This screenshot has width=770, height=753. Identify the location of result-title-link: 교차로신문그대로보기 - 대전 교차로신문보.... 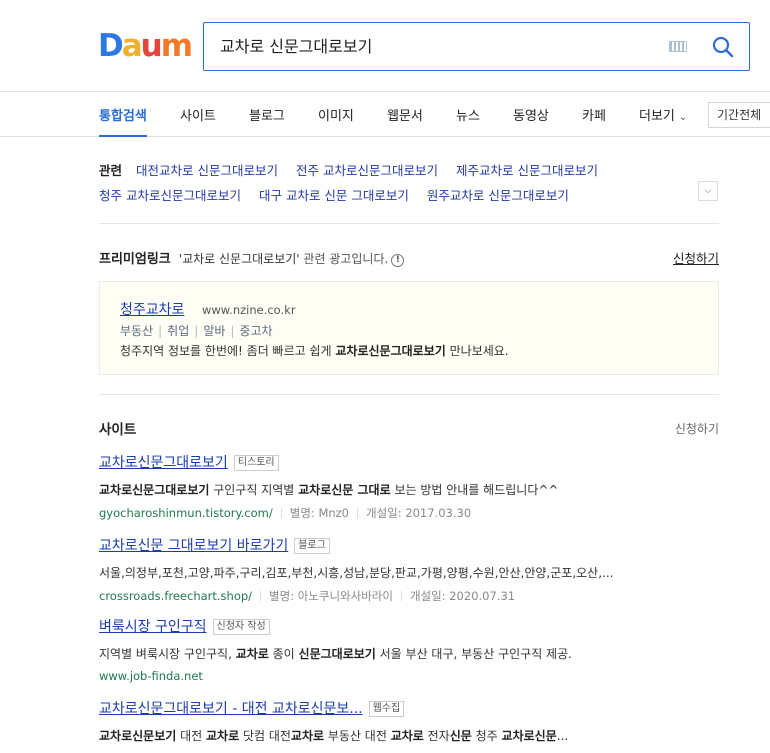
(231, 709).